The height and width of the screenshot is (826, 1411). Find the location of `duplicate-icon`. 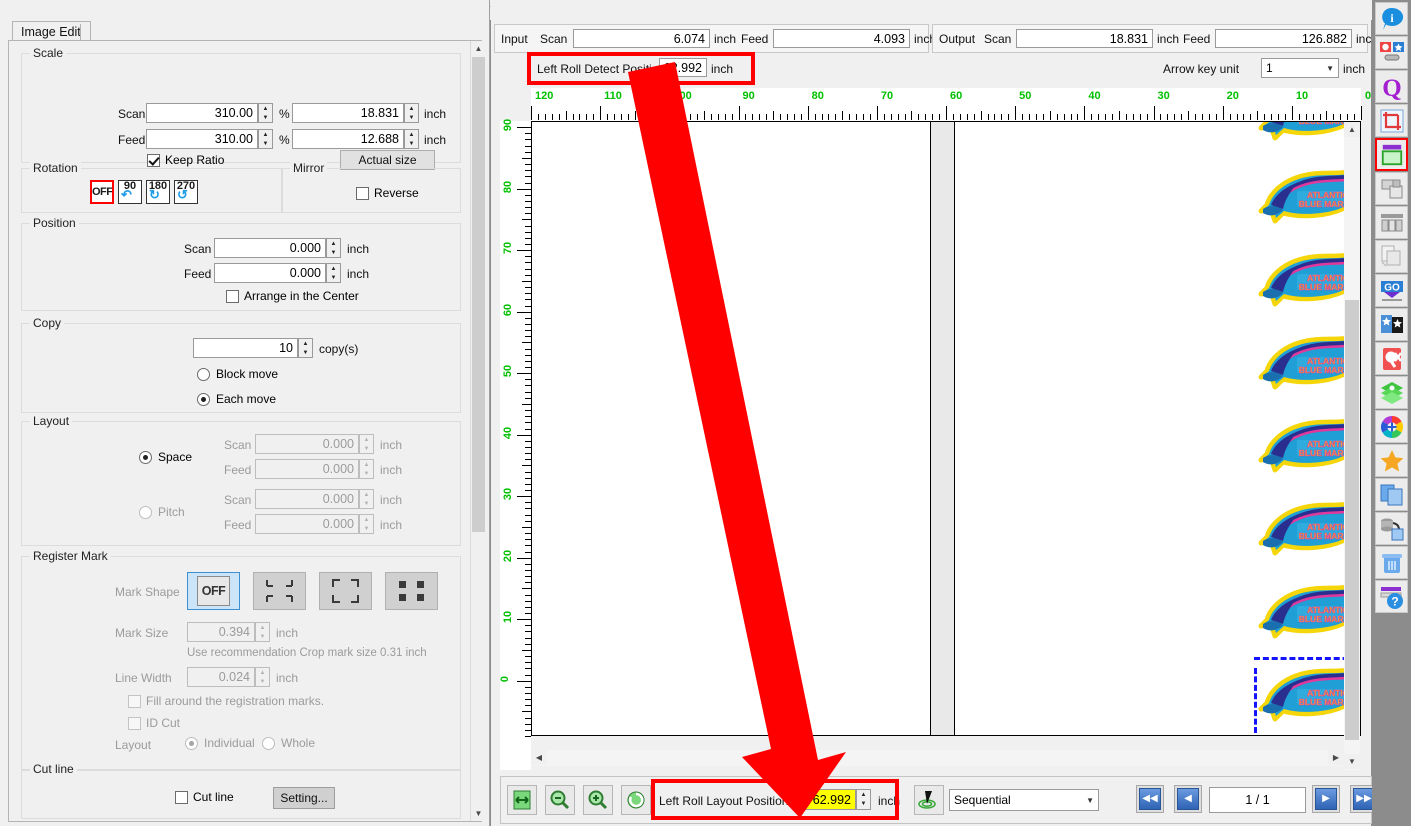

duplicate-icon is located at coordinates (1391, 494).